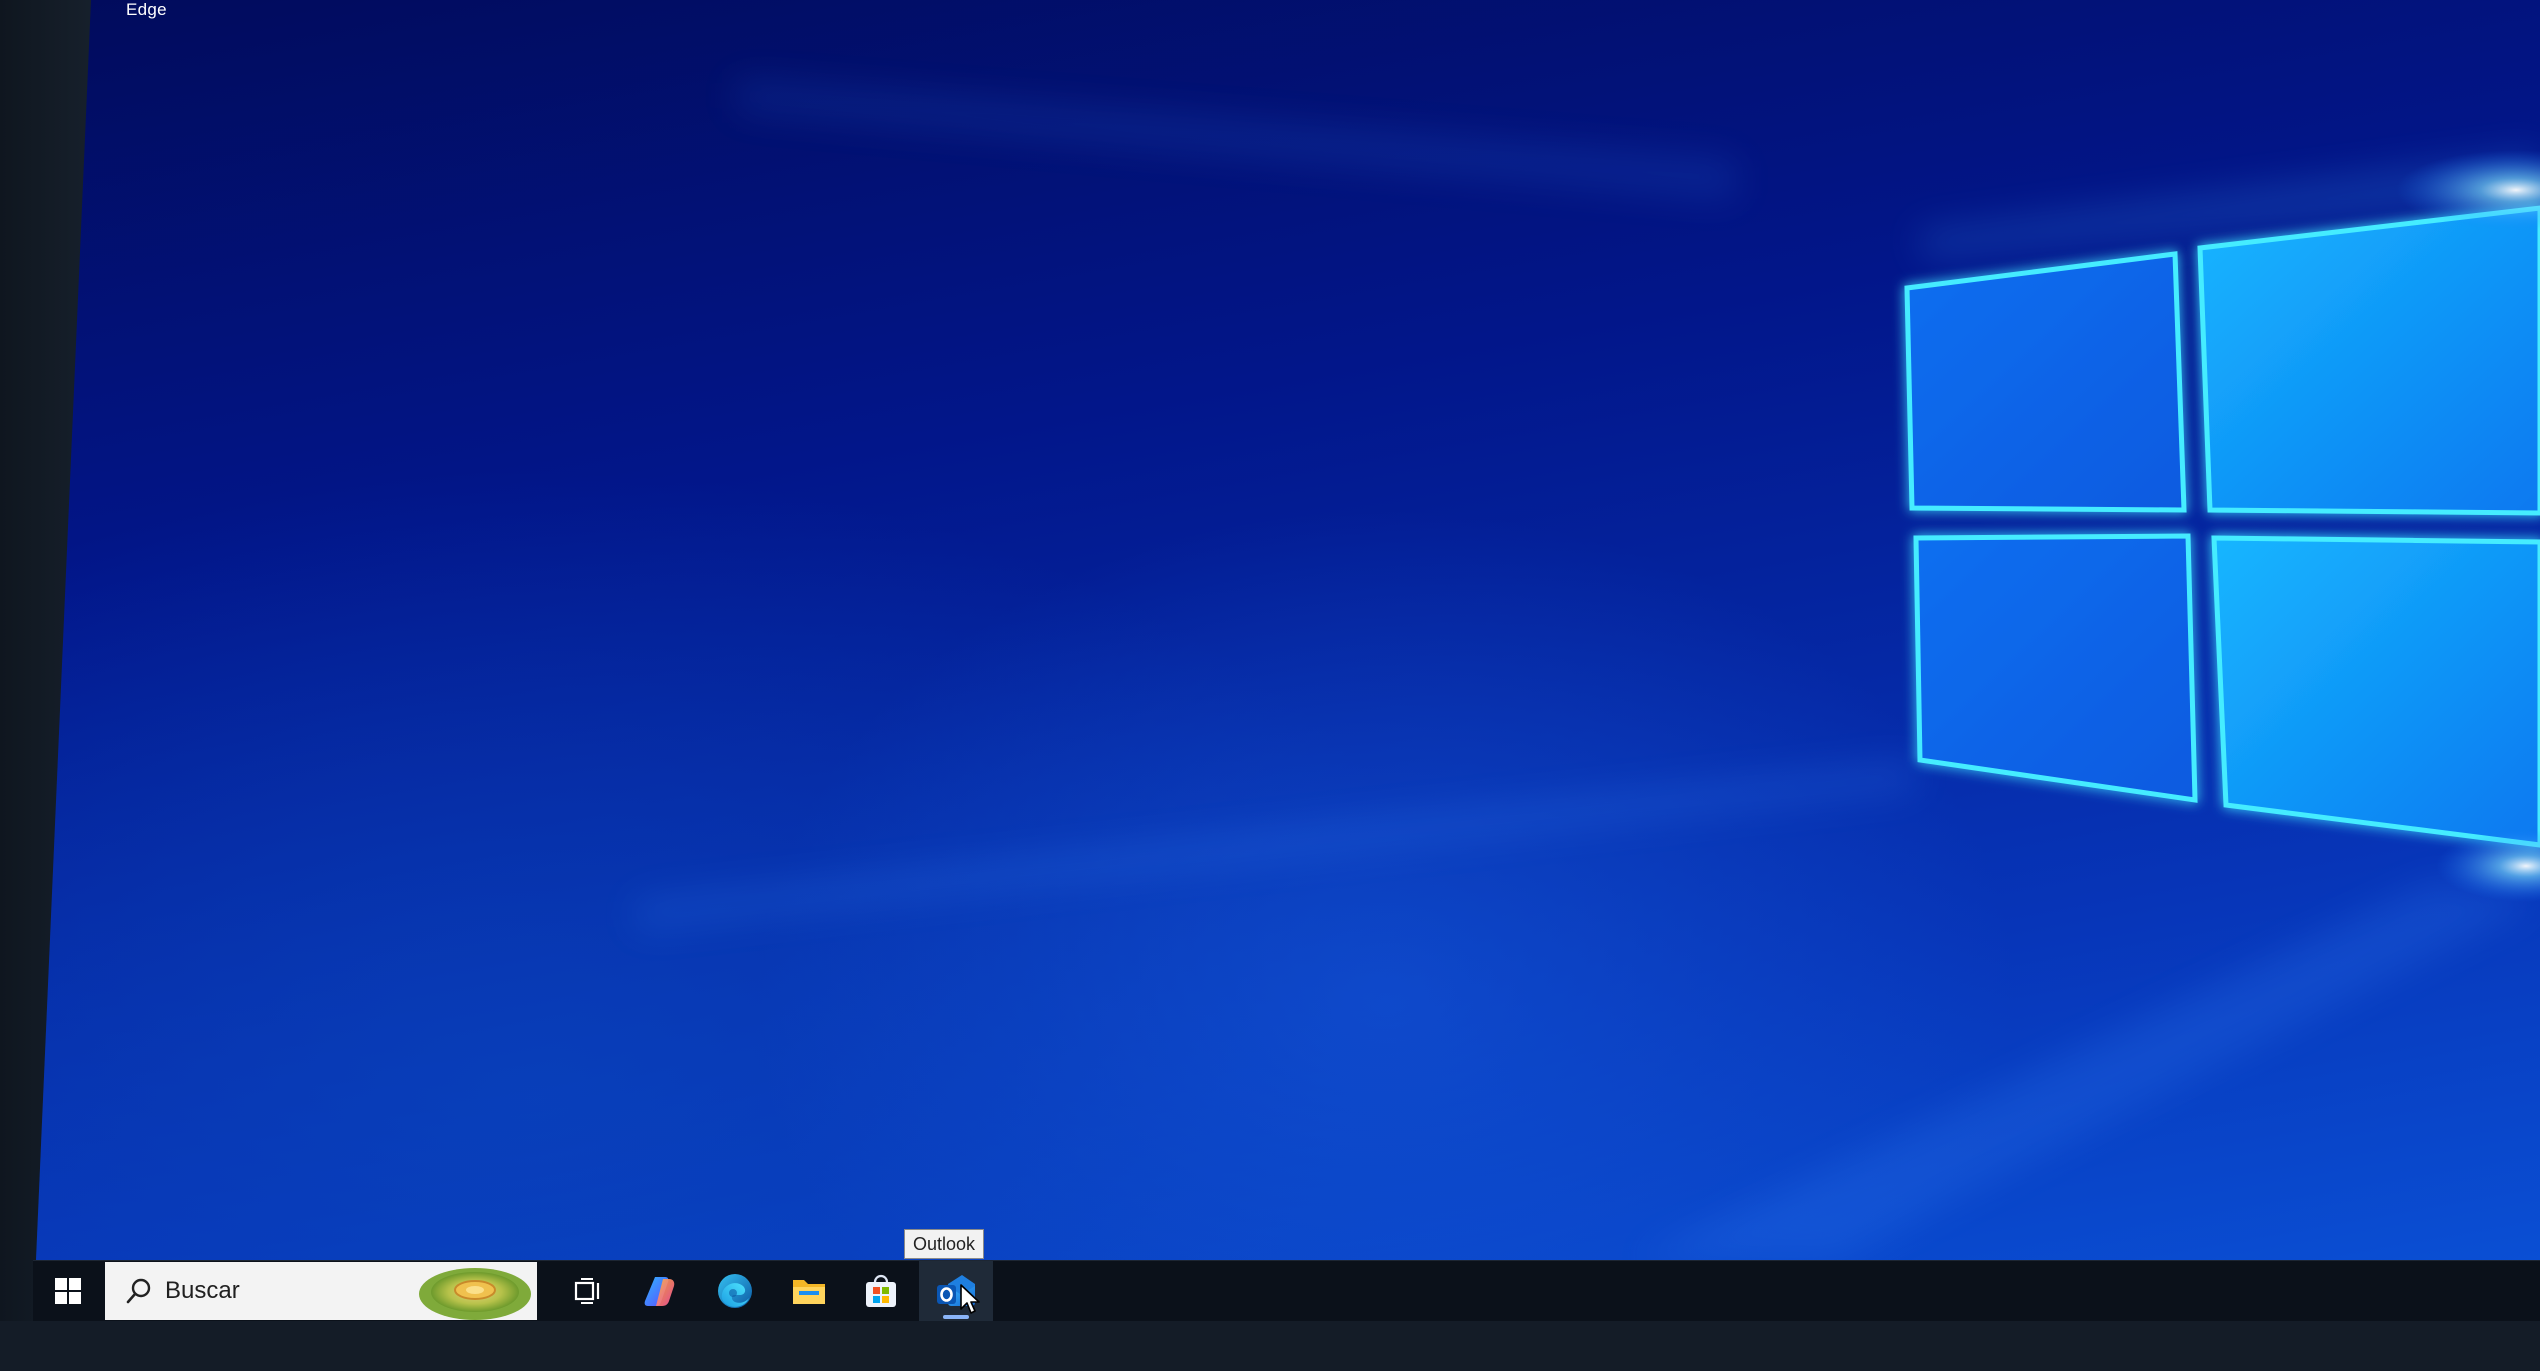  I want to click on edge-icon, so click(735, 1291).